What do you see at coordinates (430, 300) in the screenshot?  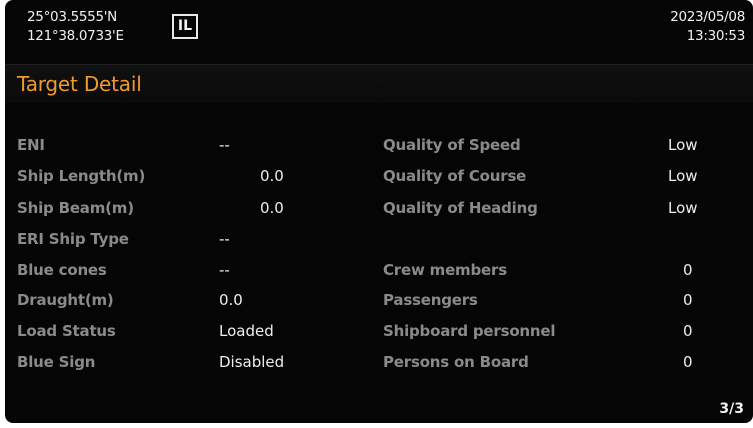 I see `passengers-label: Passengers` at bounding box center [430, 300].